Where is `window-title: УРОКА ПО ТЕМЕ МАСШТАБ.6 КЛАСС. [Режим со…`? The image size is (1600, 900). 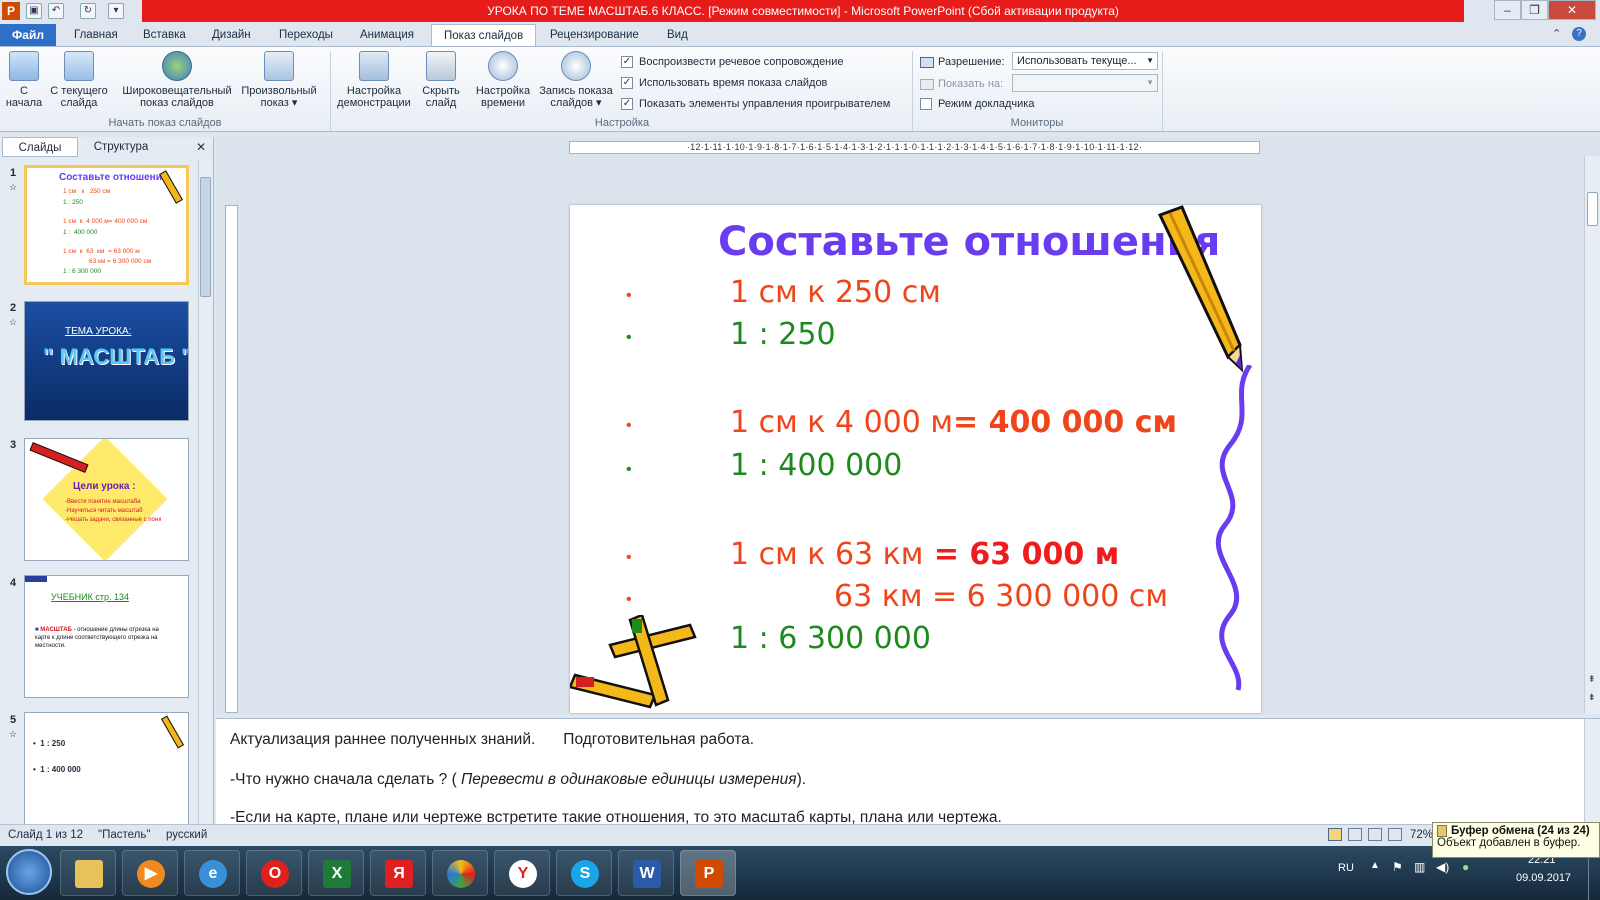 window-title: УРОКА ПО ТЕМЕ МАСШТАБ.6 КЛАСС. [Режим со… is located at coordinates (803, 11).